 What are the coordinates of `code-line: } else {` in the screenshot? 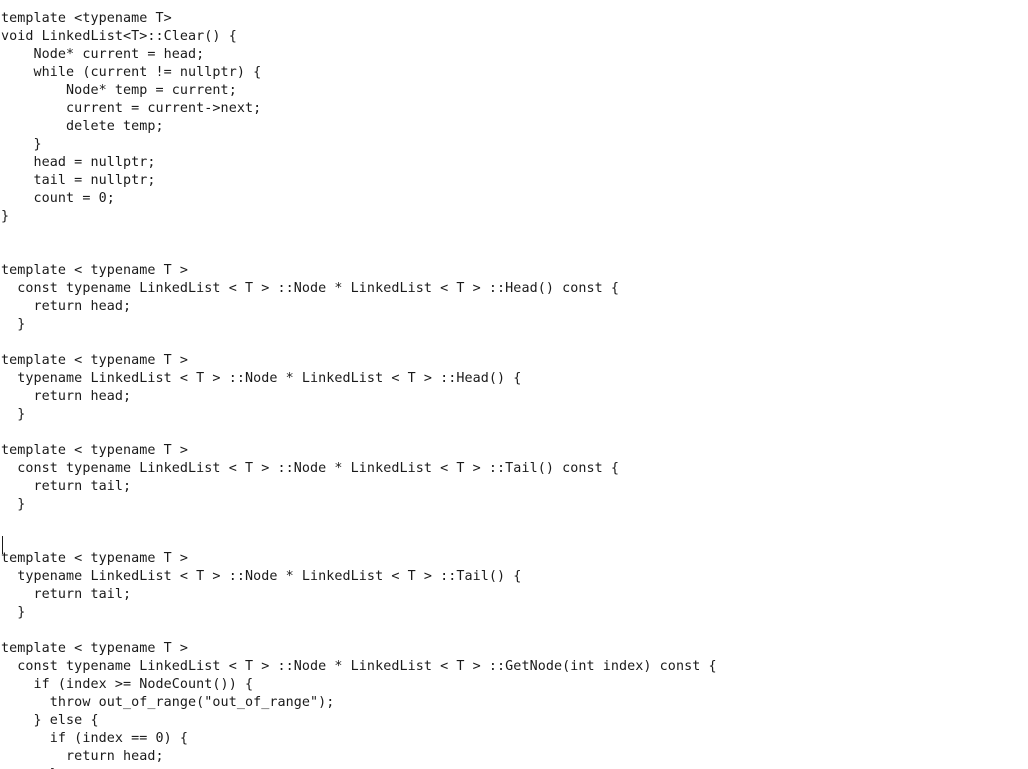 It's located at (514, 721).